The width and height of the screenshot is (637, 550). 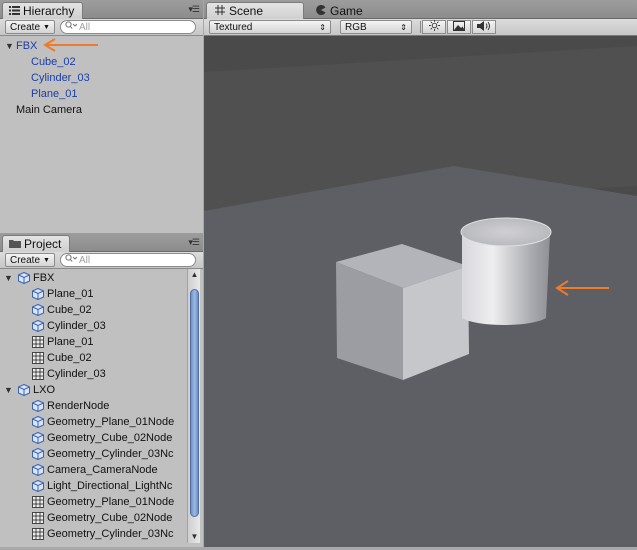 I want to click on color-mode-value: RGB, so click(x=356, y=27).